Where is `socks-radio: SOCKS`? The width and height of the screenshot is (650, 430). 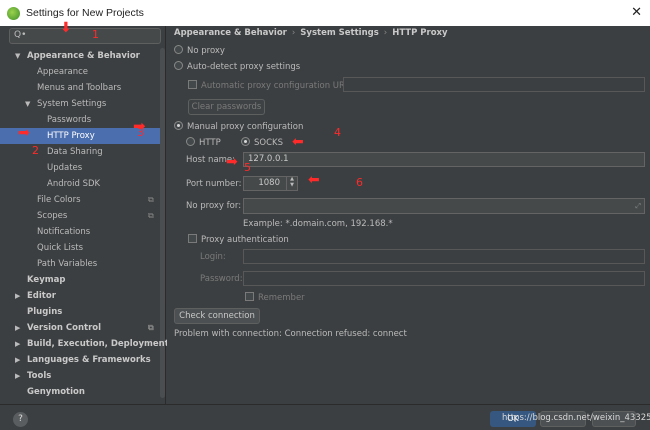
socks-radio: SOCKS is located at coordinates (262, 142).